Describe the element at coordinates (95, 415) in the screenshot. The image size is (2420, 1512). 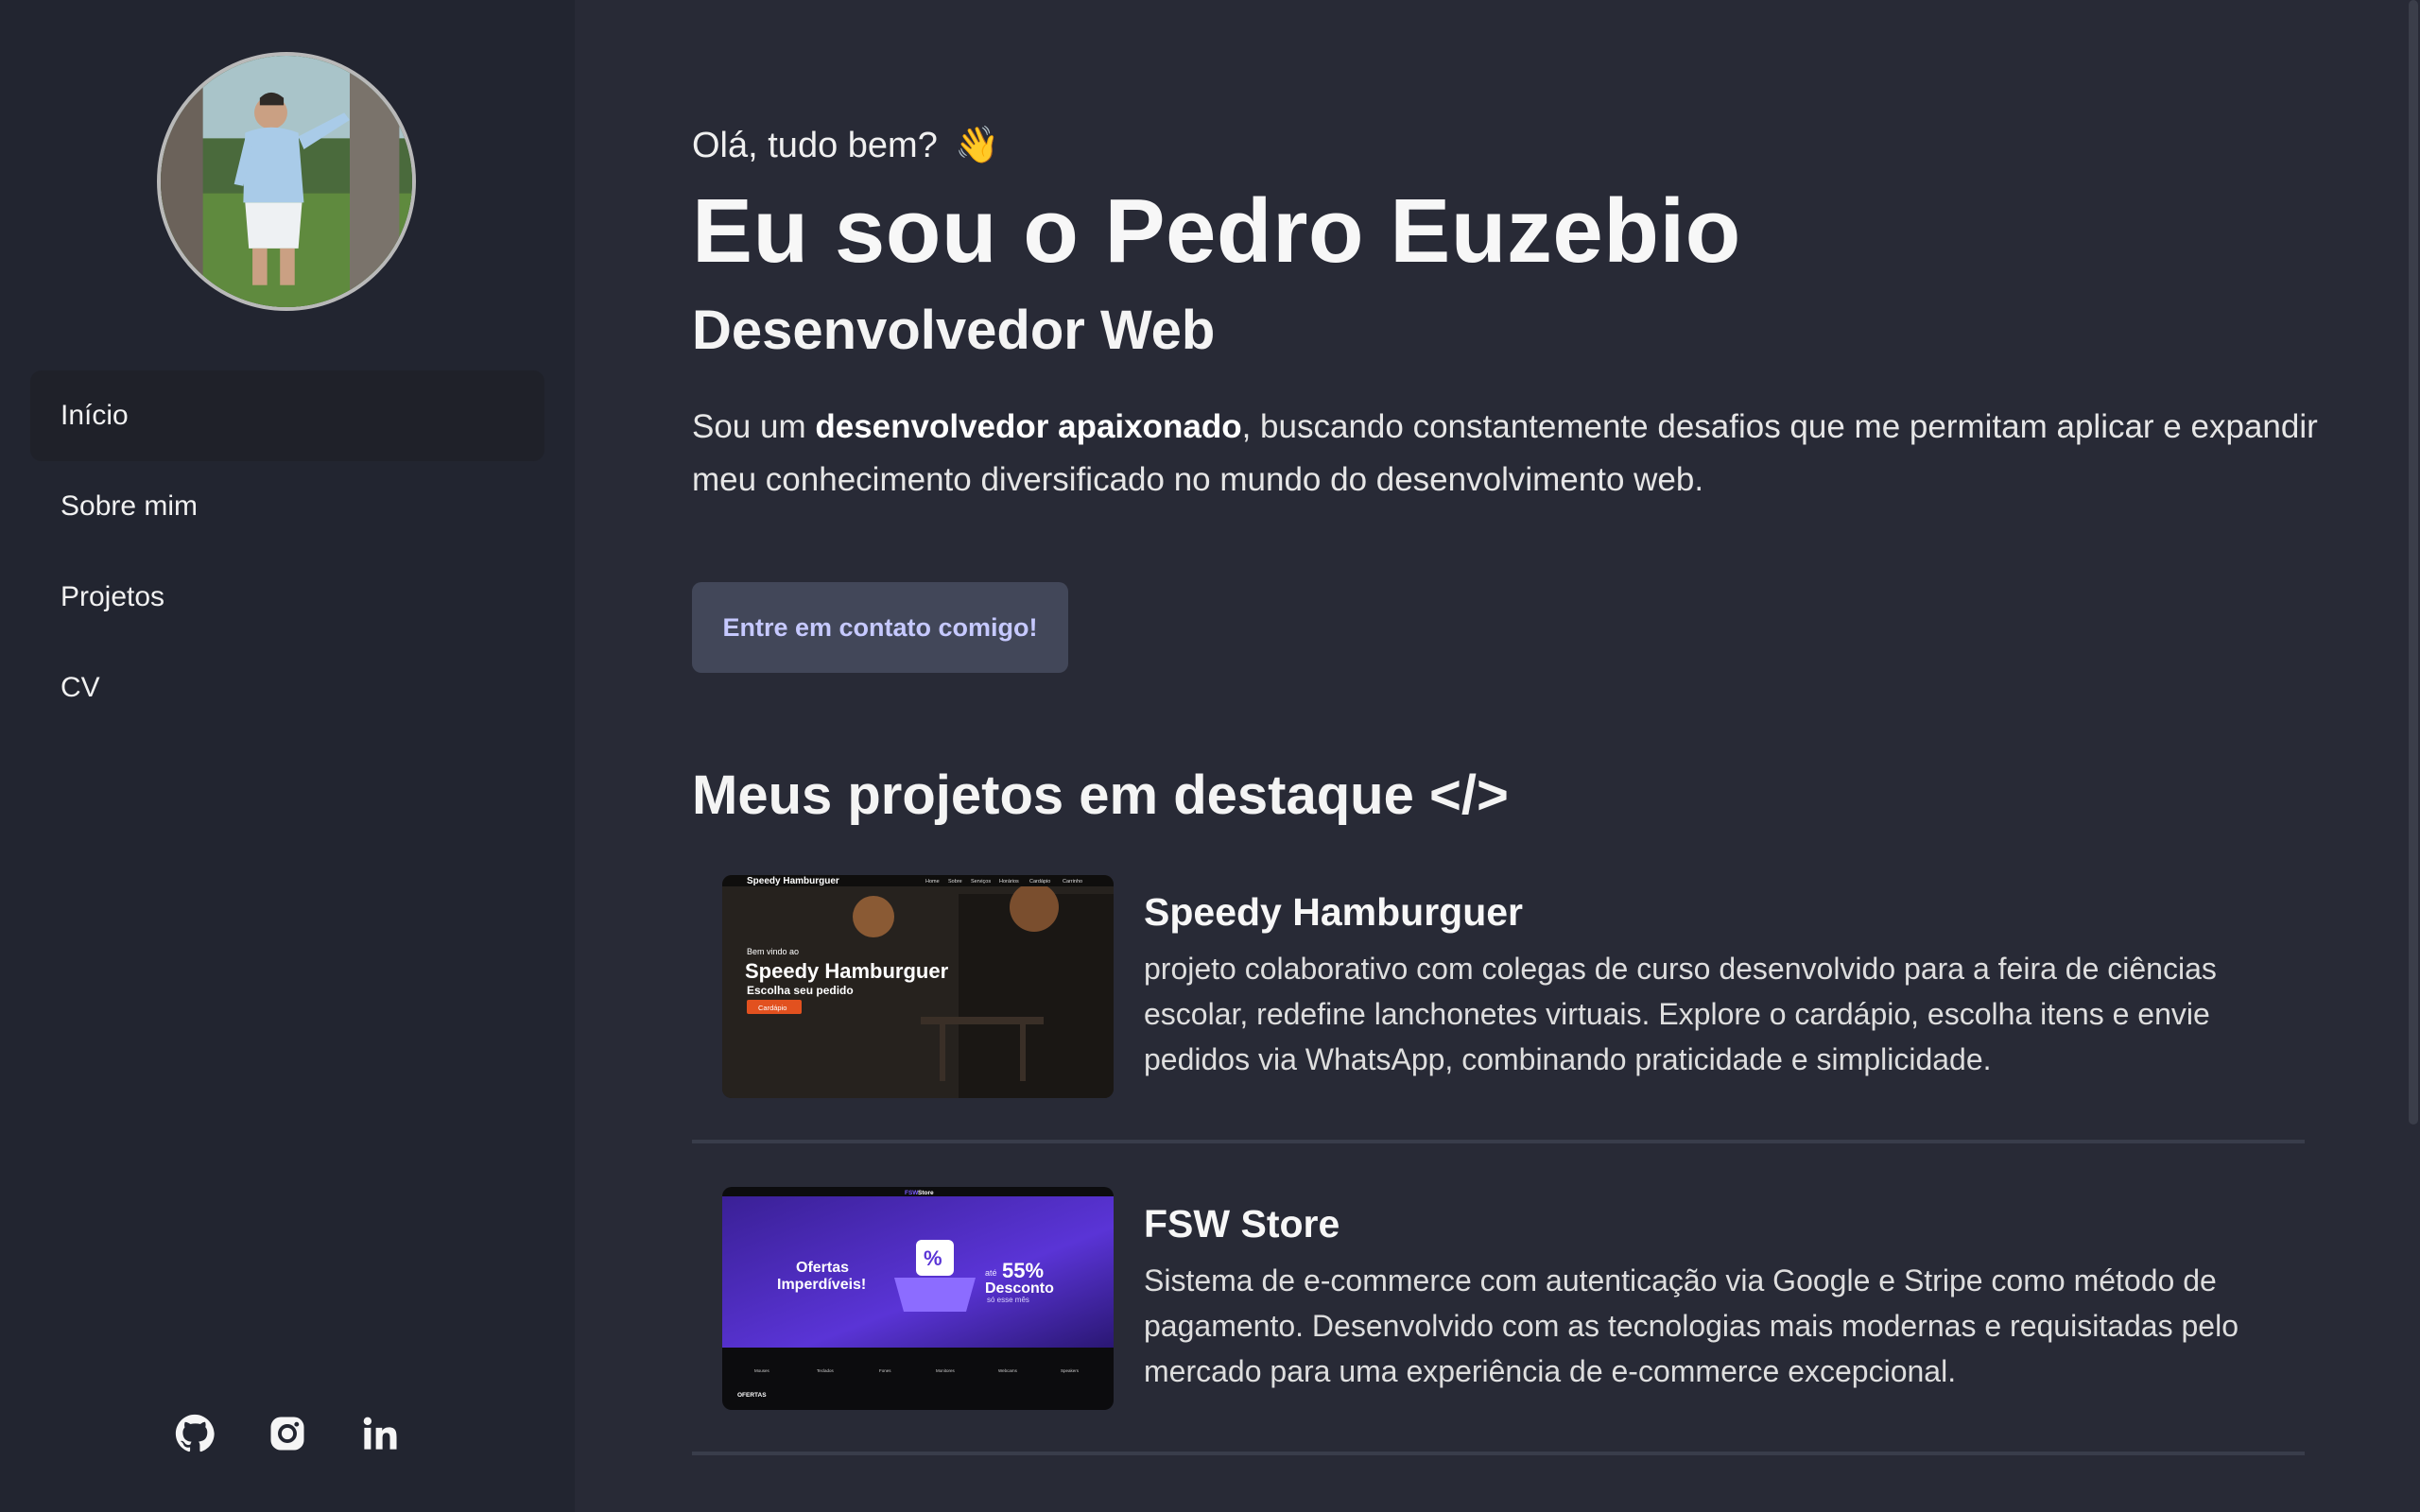
I see `sidebar-item-label: Início` at that location.